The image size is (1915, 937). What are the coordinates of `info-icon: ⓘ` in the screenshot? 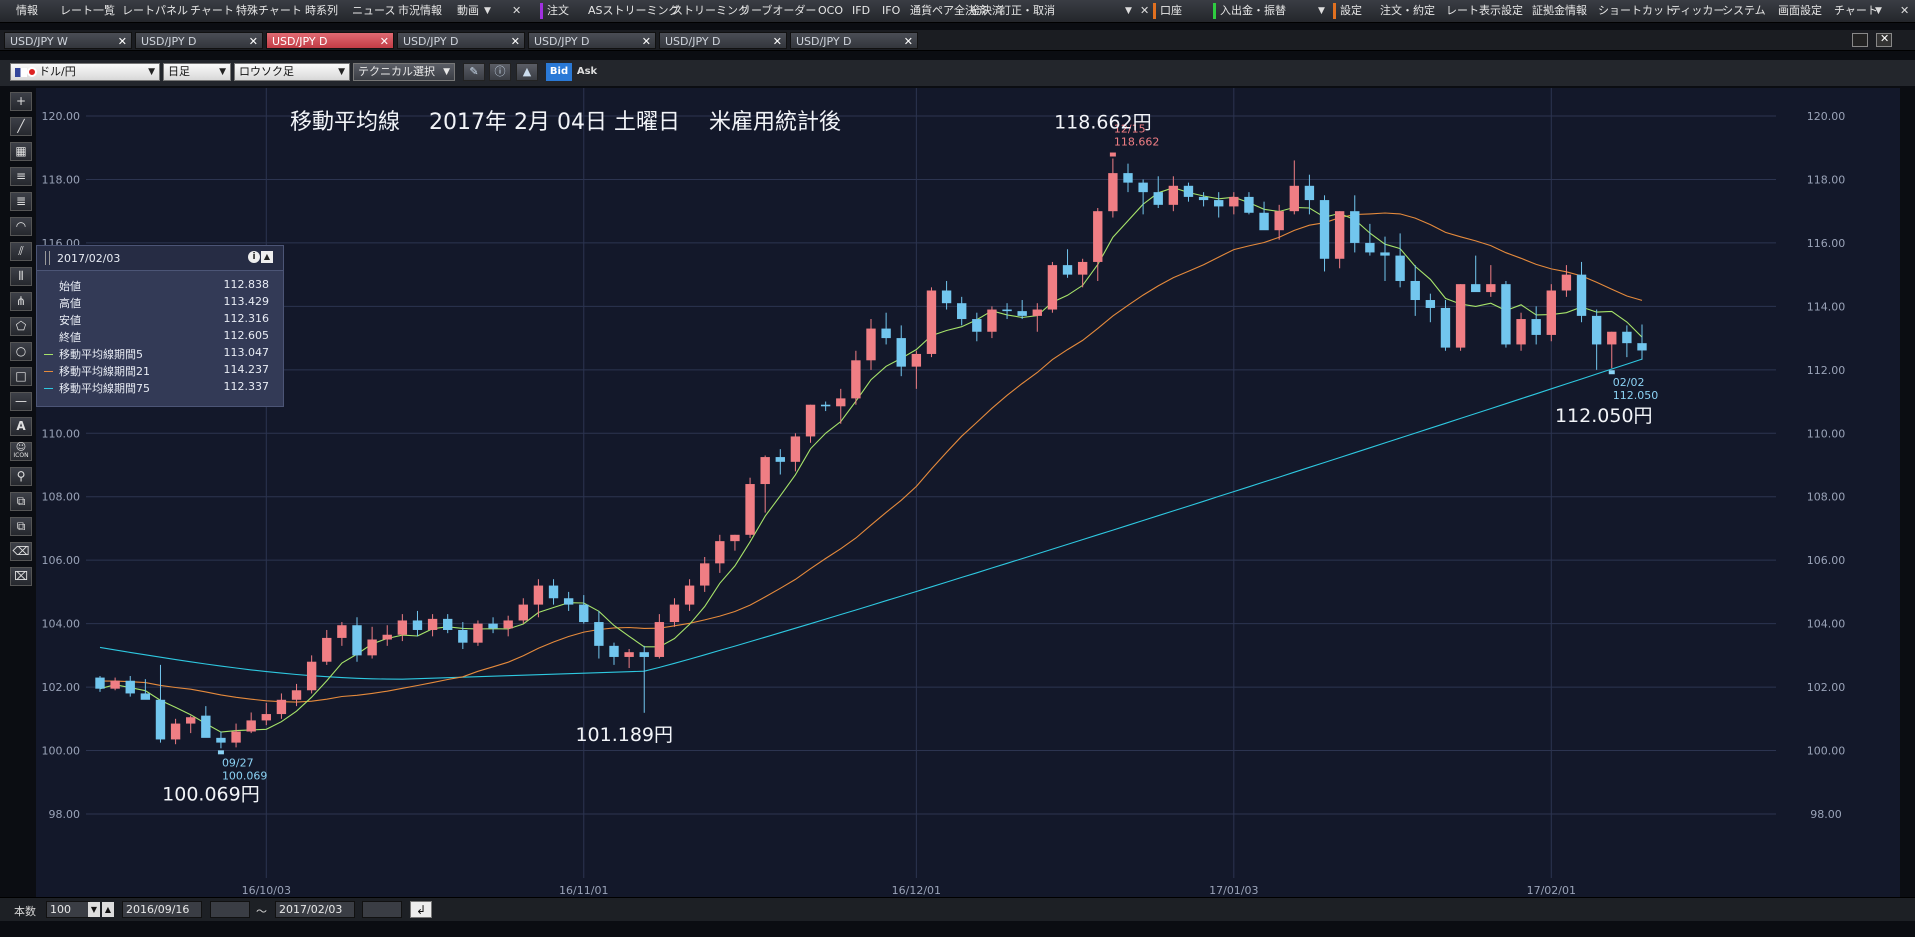 It's located at (500, 72).